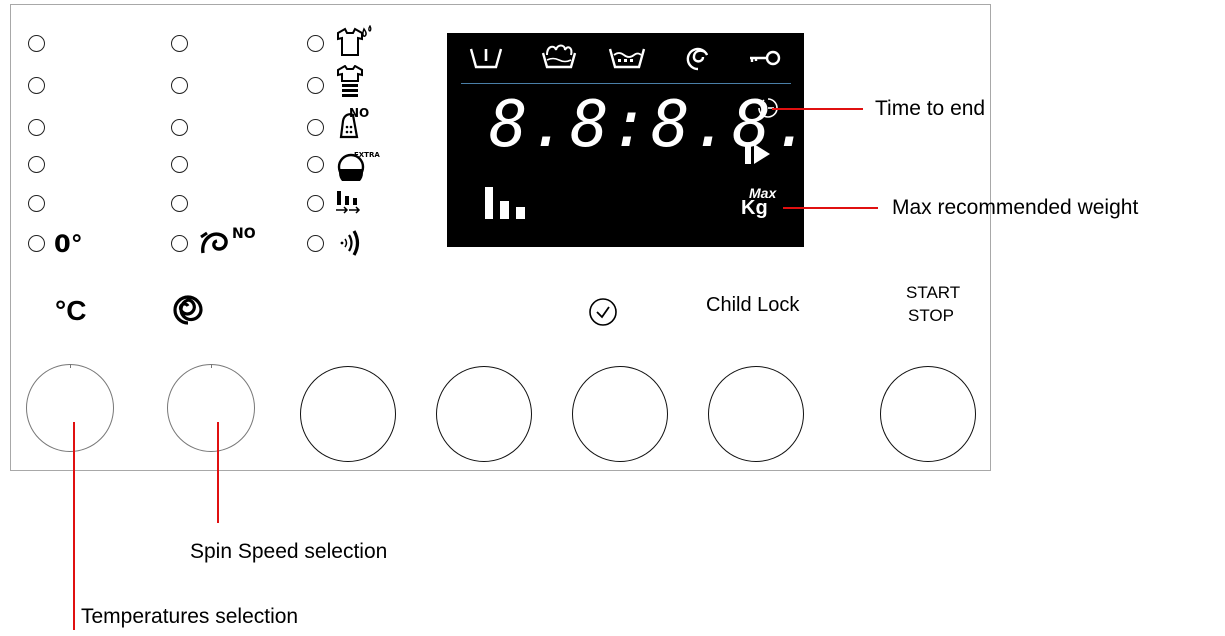 The height and width of the screenshot is (636, 1225). What do you see at coordinates (817, 109) in the screenshot?
I see `callout-line-time-to-end` at bounding box center [817, 109].